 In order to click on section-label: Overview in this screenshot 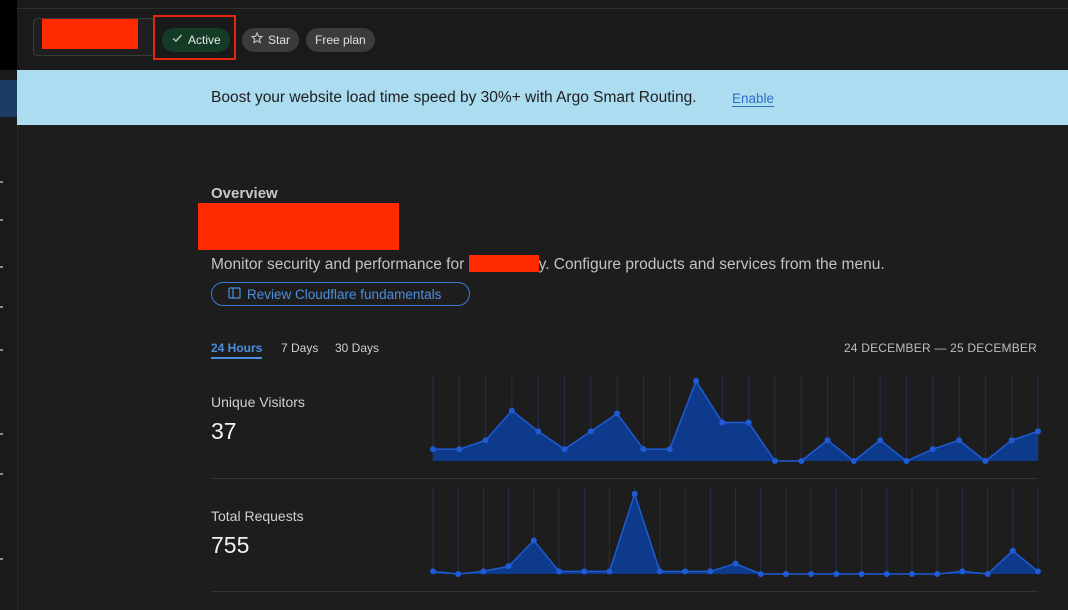, I will do `click(244, 193)`.